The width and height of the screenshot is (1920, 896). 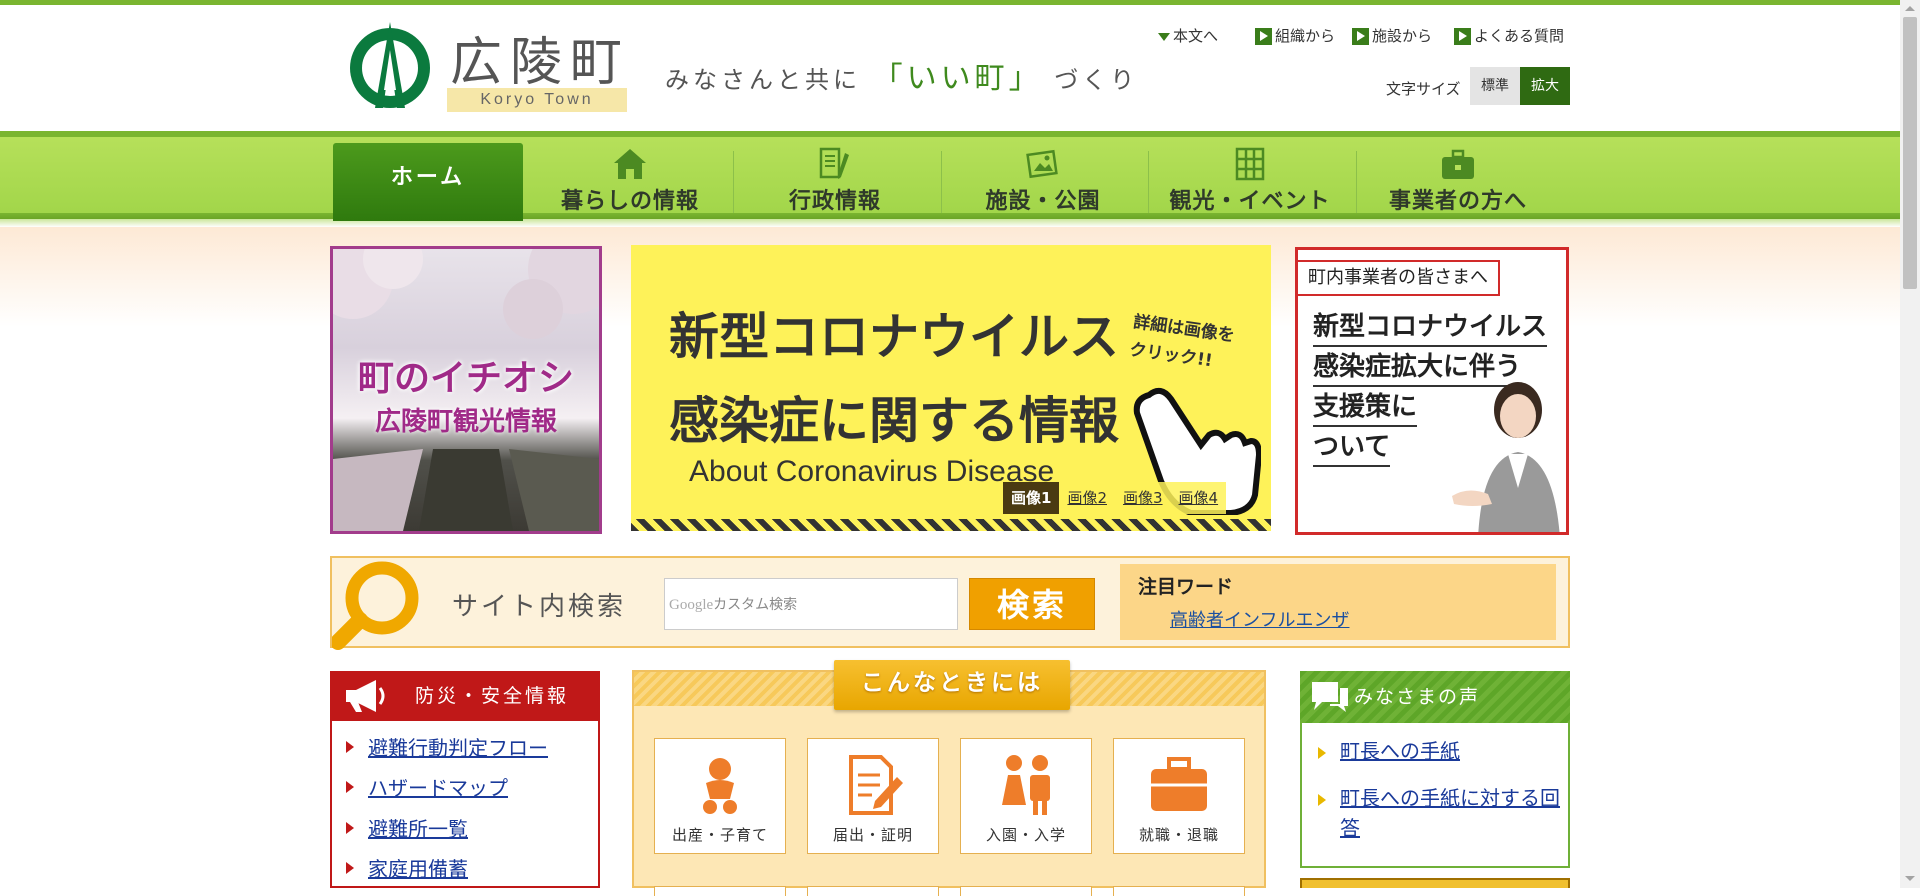 I want to click on nav-administration: 行政情報, so click(x=835, y=178).